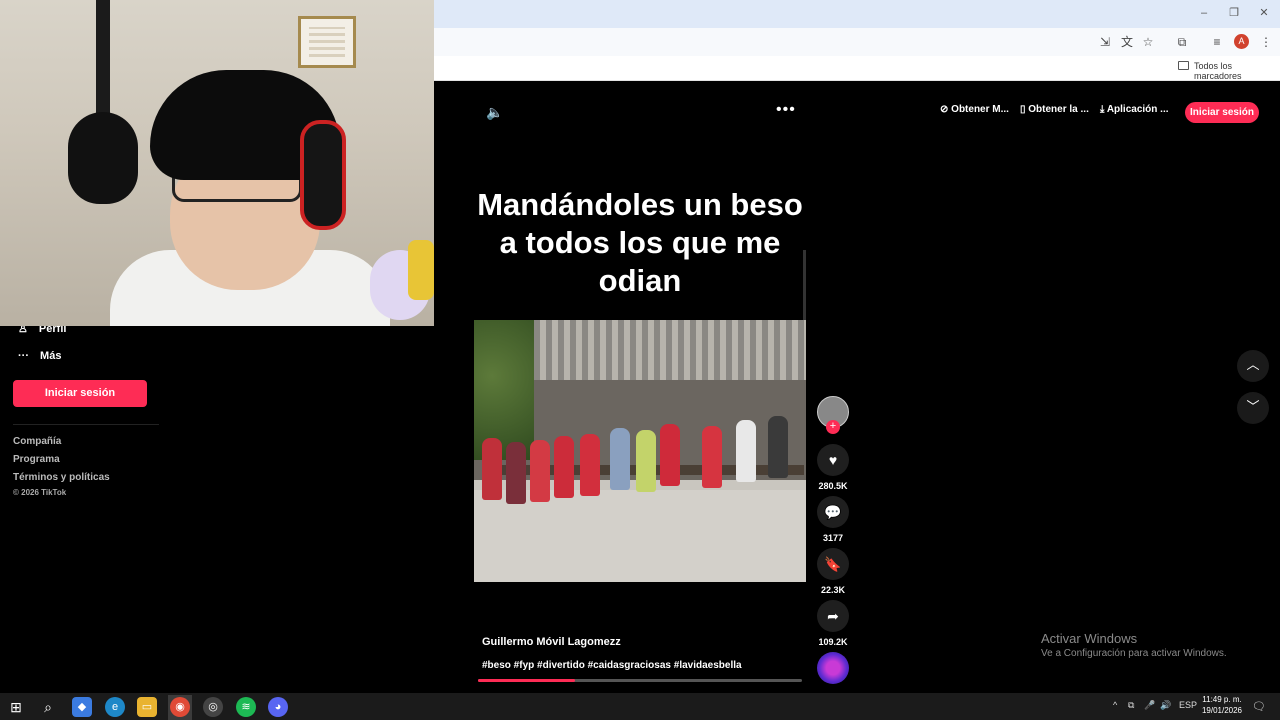 The width and height of the screenshot is (1280, 720). Describe the element at coordinates (527, 680) in the screenshot. I see `video-progress-fill` at that location.